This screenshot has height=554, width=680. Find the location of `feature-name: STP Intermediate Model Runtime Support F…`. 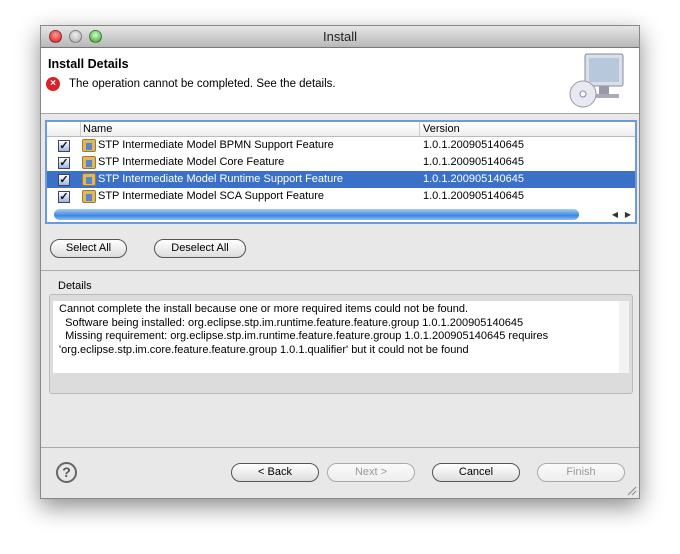

feature-name: STP Intermediate Model Runtime Support F… is located at coordinates (220, 179).